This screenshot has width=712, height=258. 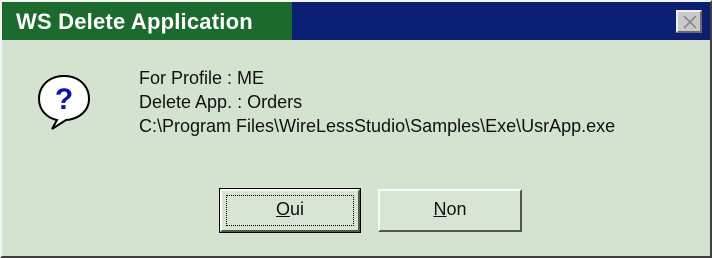 I want to click on question-icon: ?, so click(x=64, y=102).